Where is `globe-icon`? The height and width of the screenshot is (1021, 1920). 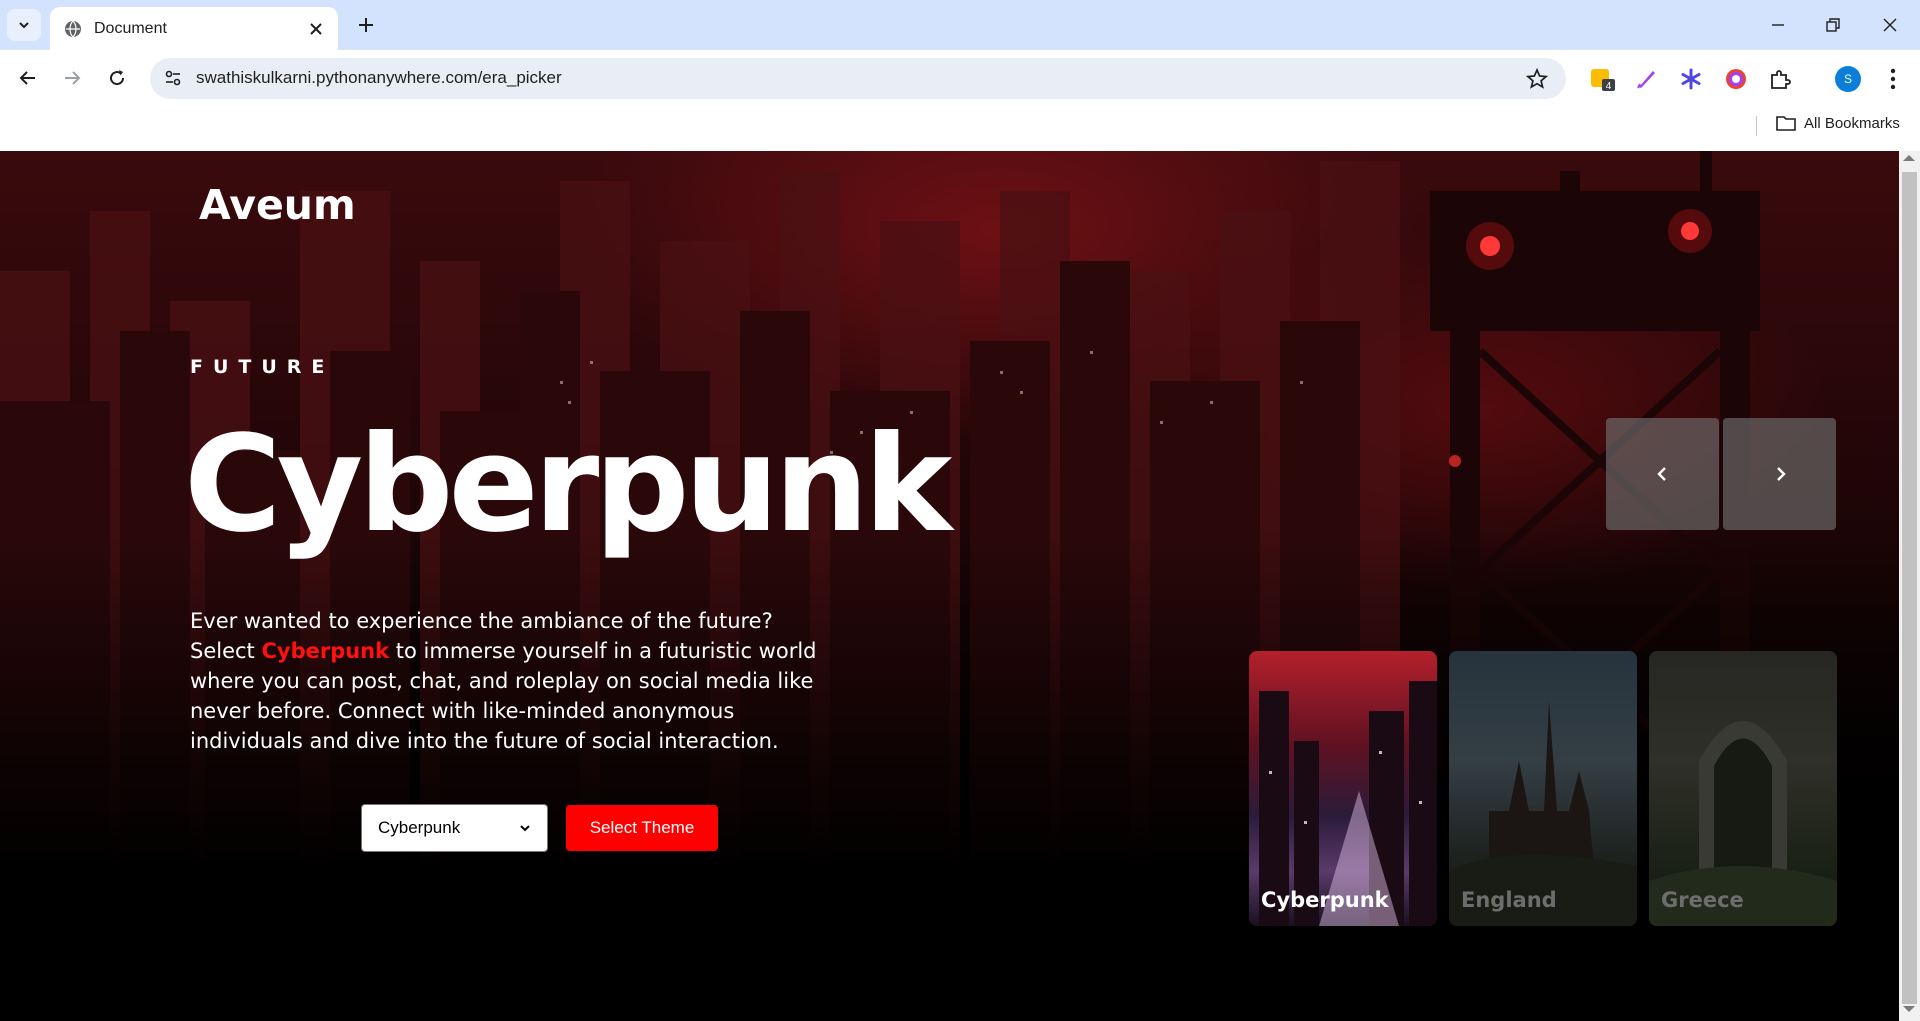 globe-icon is located at coordinates (73, 28).